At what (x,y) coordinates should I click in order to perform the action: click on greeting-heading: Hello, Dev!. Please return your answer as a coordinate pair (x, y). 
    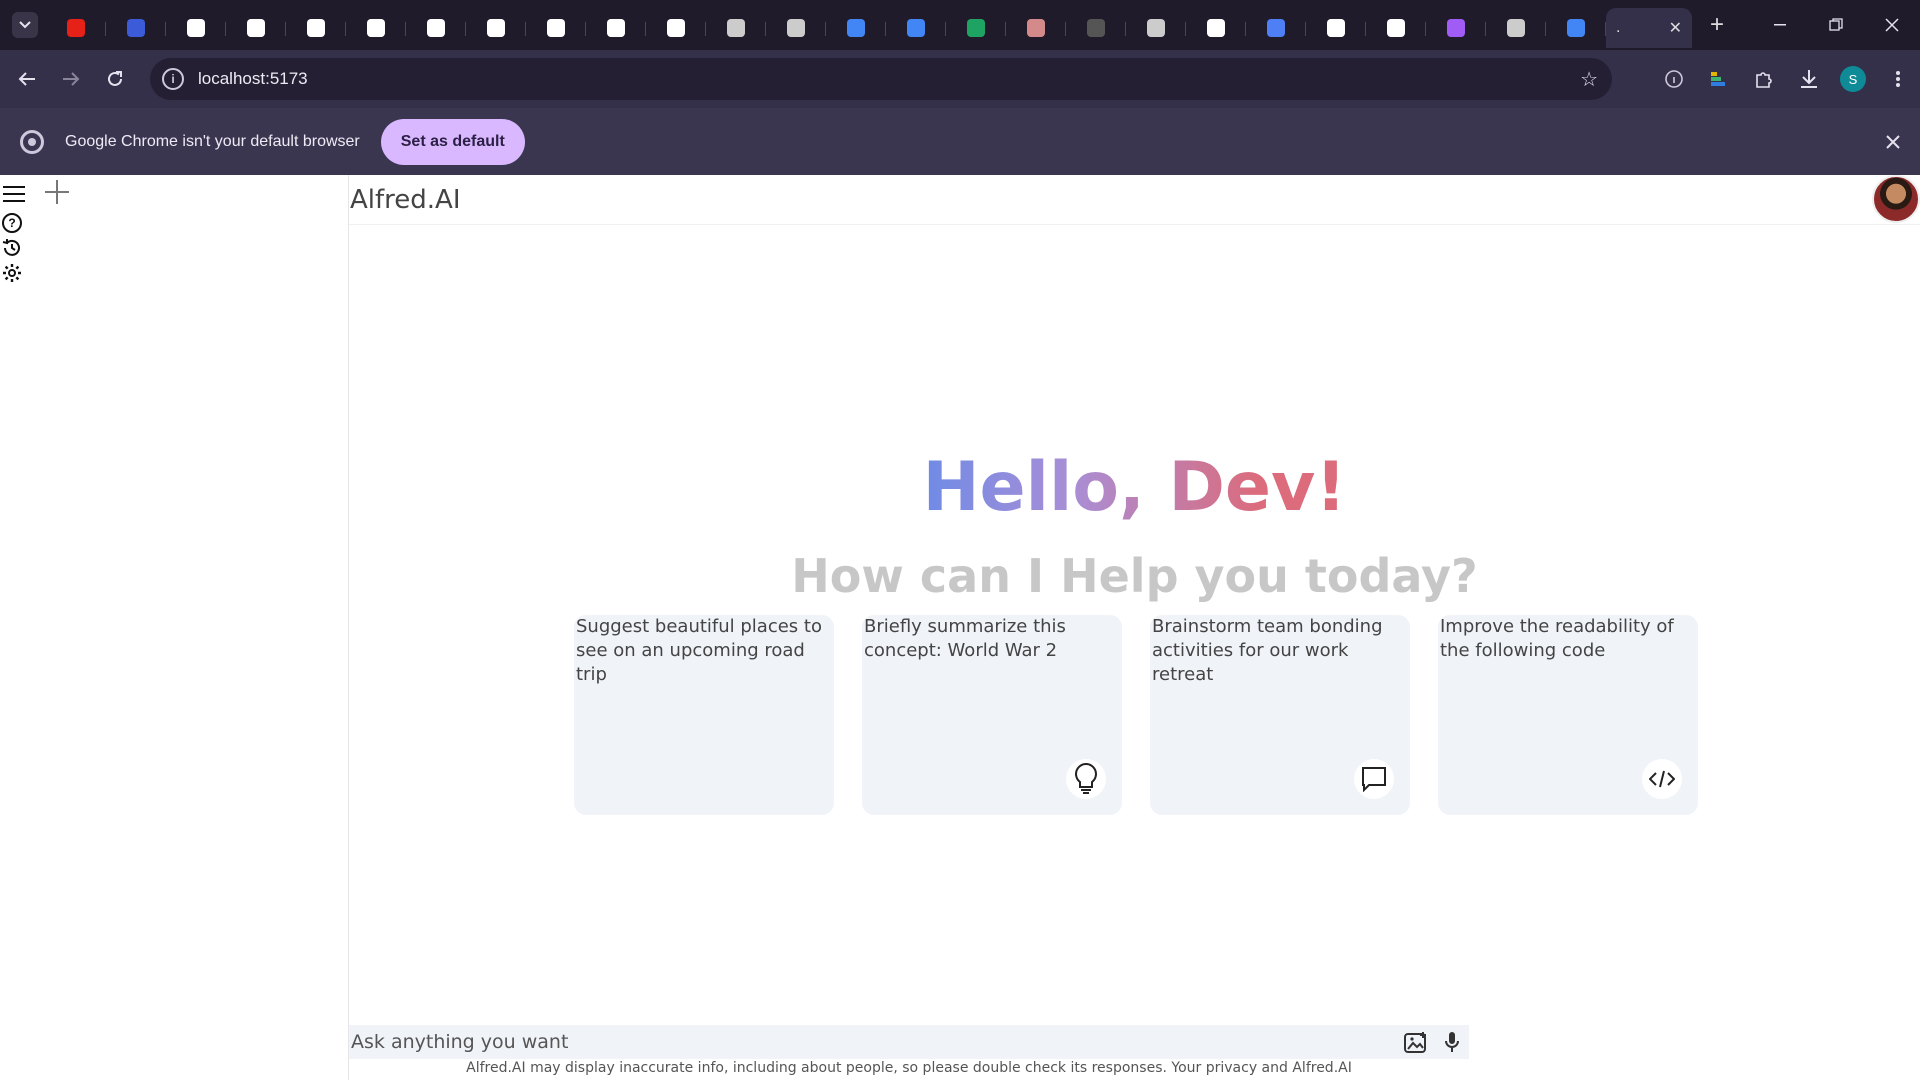
    Looking at the image, I should click on (1134, 487).